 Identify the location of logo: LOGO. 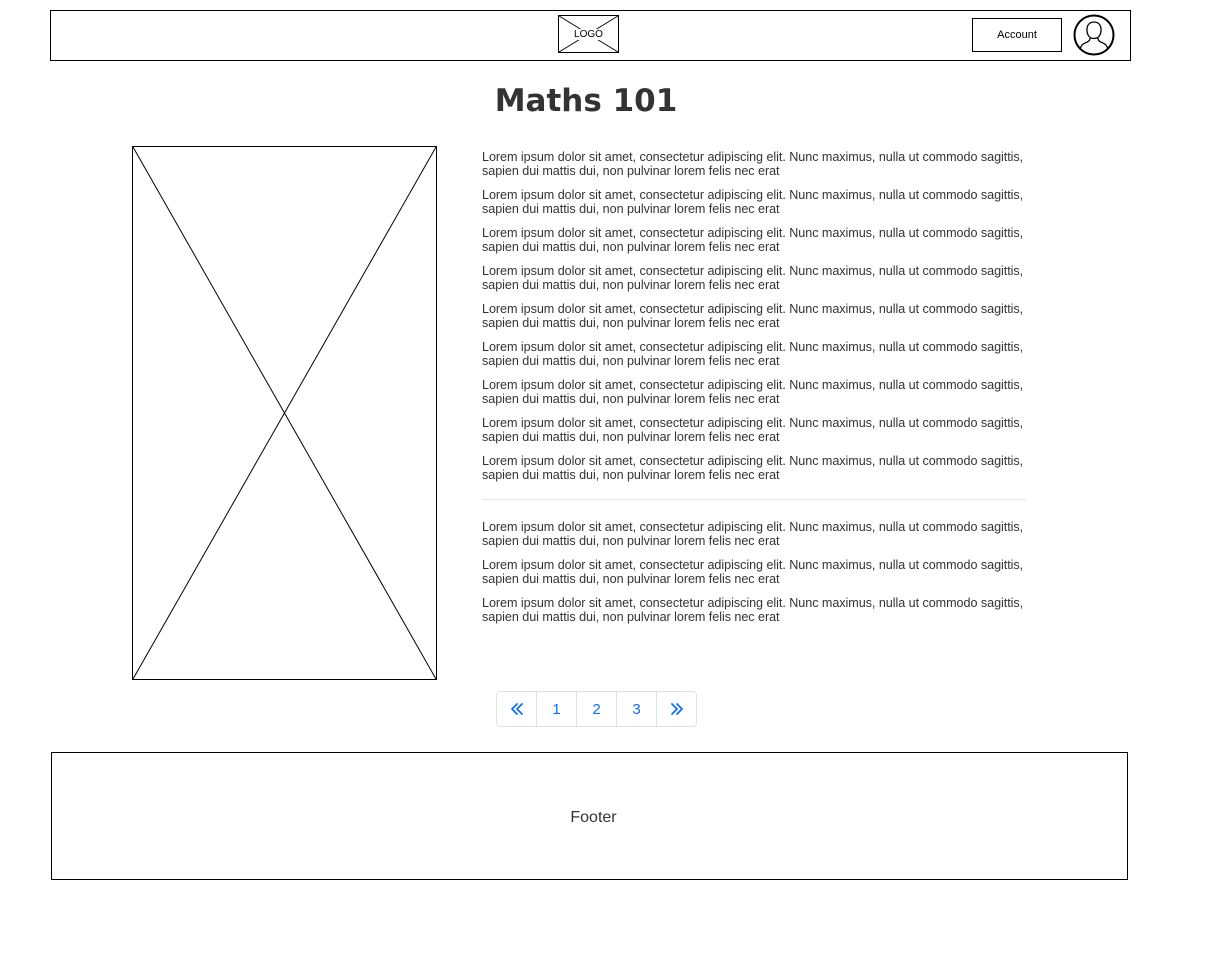
(588, 34).